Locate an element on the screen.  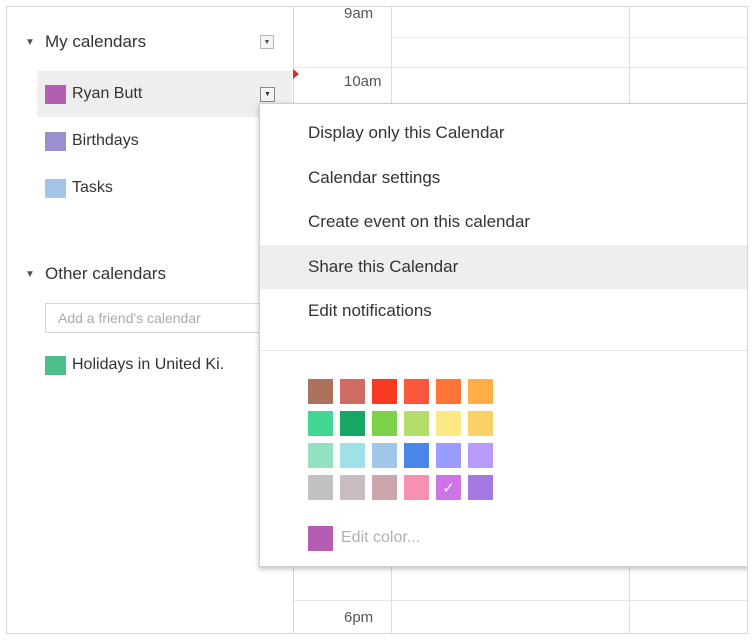
calendar-item-label: Ryan Butt is located at coordinates (107, 93).